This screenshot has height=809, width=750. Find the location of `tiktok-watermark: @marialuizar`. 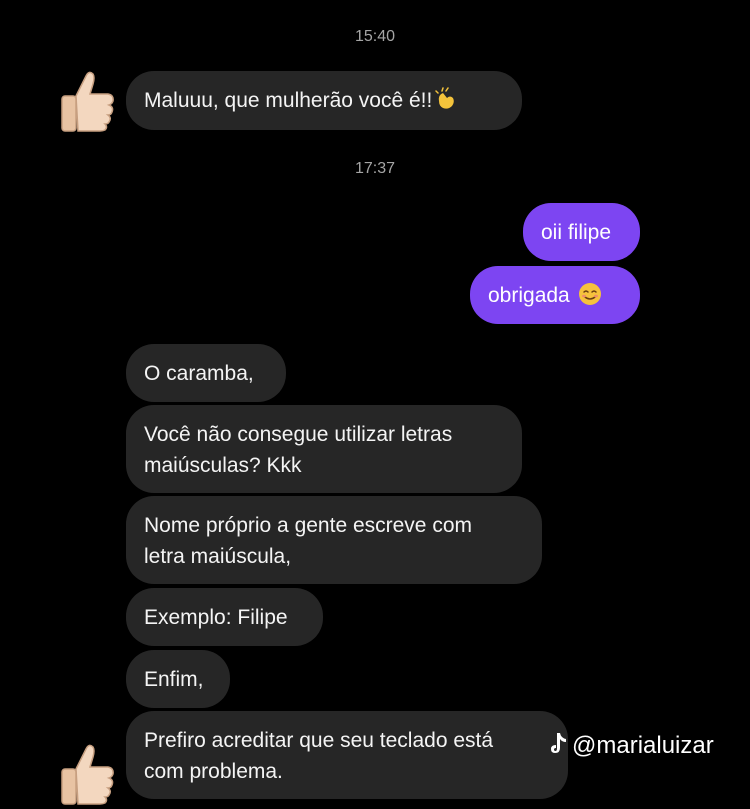

tiktok-watermark: @marialuizar is located at coordinates (631, 745).